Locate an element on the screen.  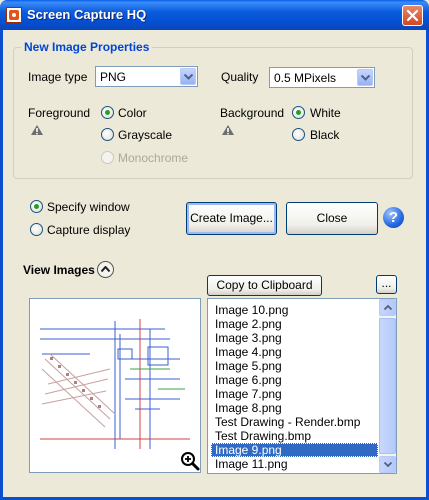
copy-to-clipboard-button: Copy to Clipboard is located at coordinates (264, 285).